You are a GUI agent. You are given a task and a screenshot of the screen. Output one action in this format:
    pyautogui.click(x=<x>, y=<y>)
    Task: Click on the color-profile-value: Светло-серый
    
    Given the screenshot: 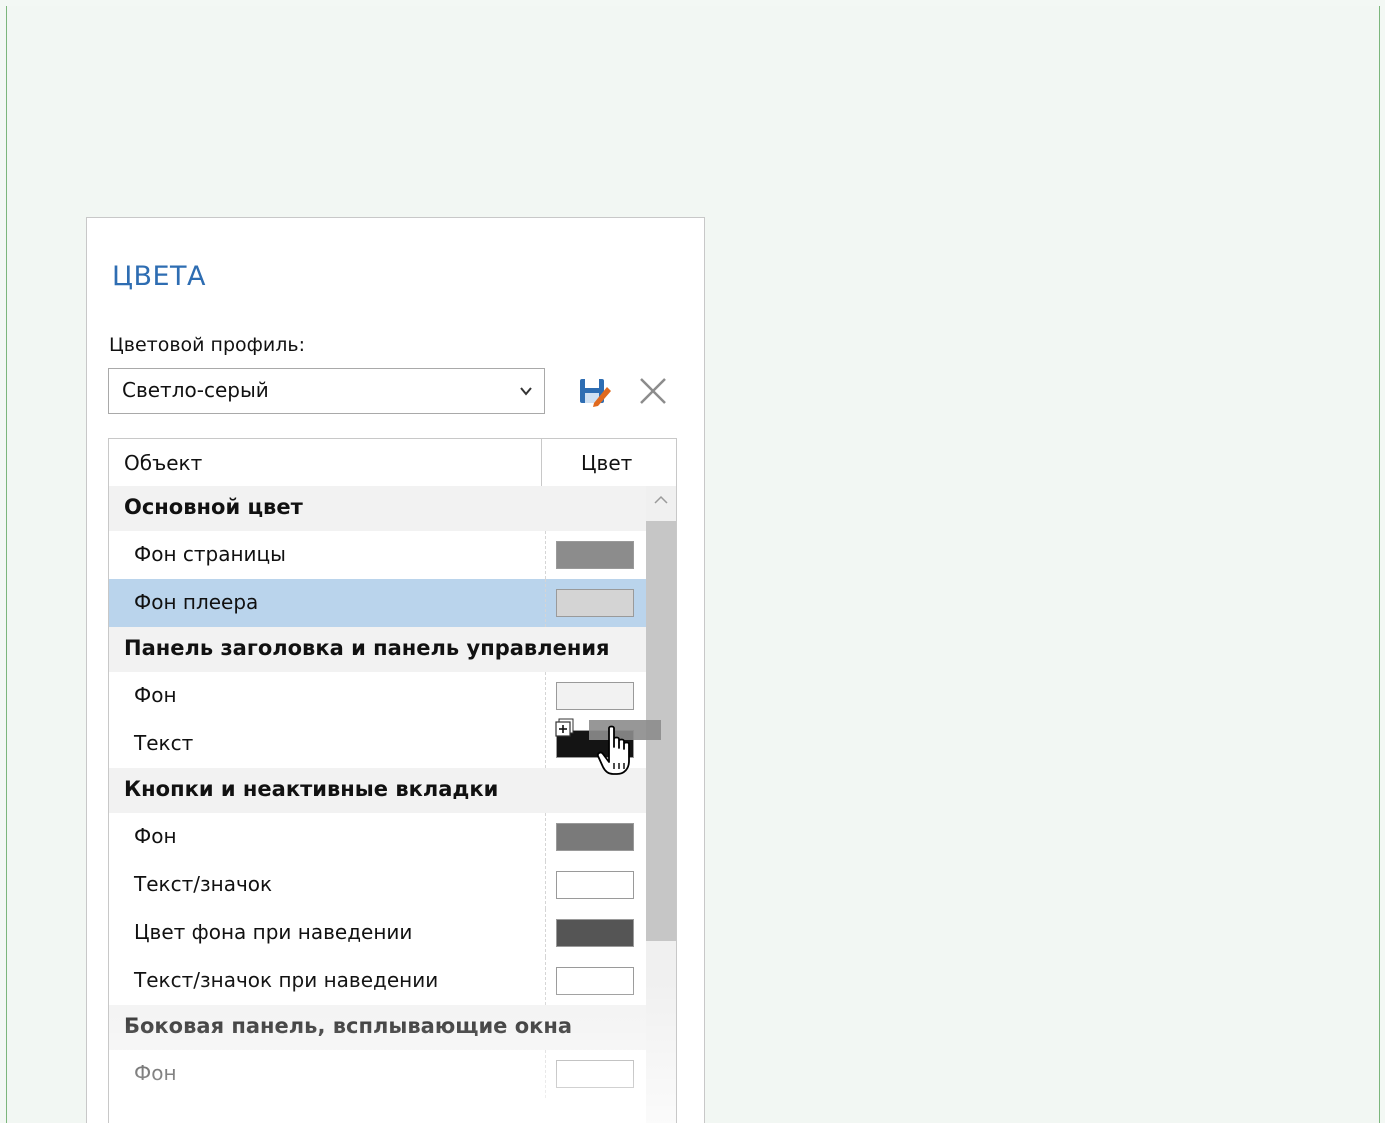 What is the action you would take?
    pyautogui.click(x=195, y=390)
    